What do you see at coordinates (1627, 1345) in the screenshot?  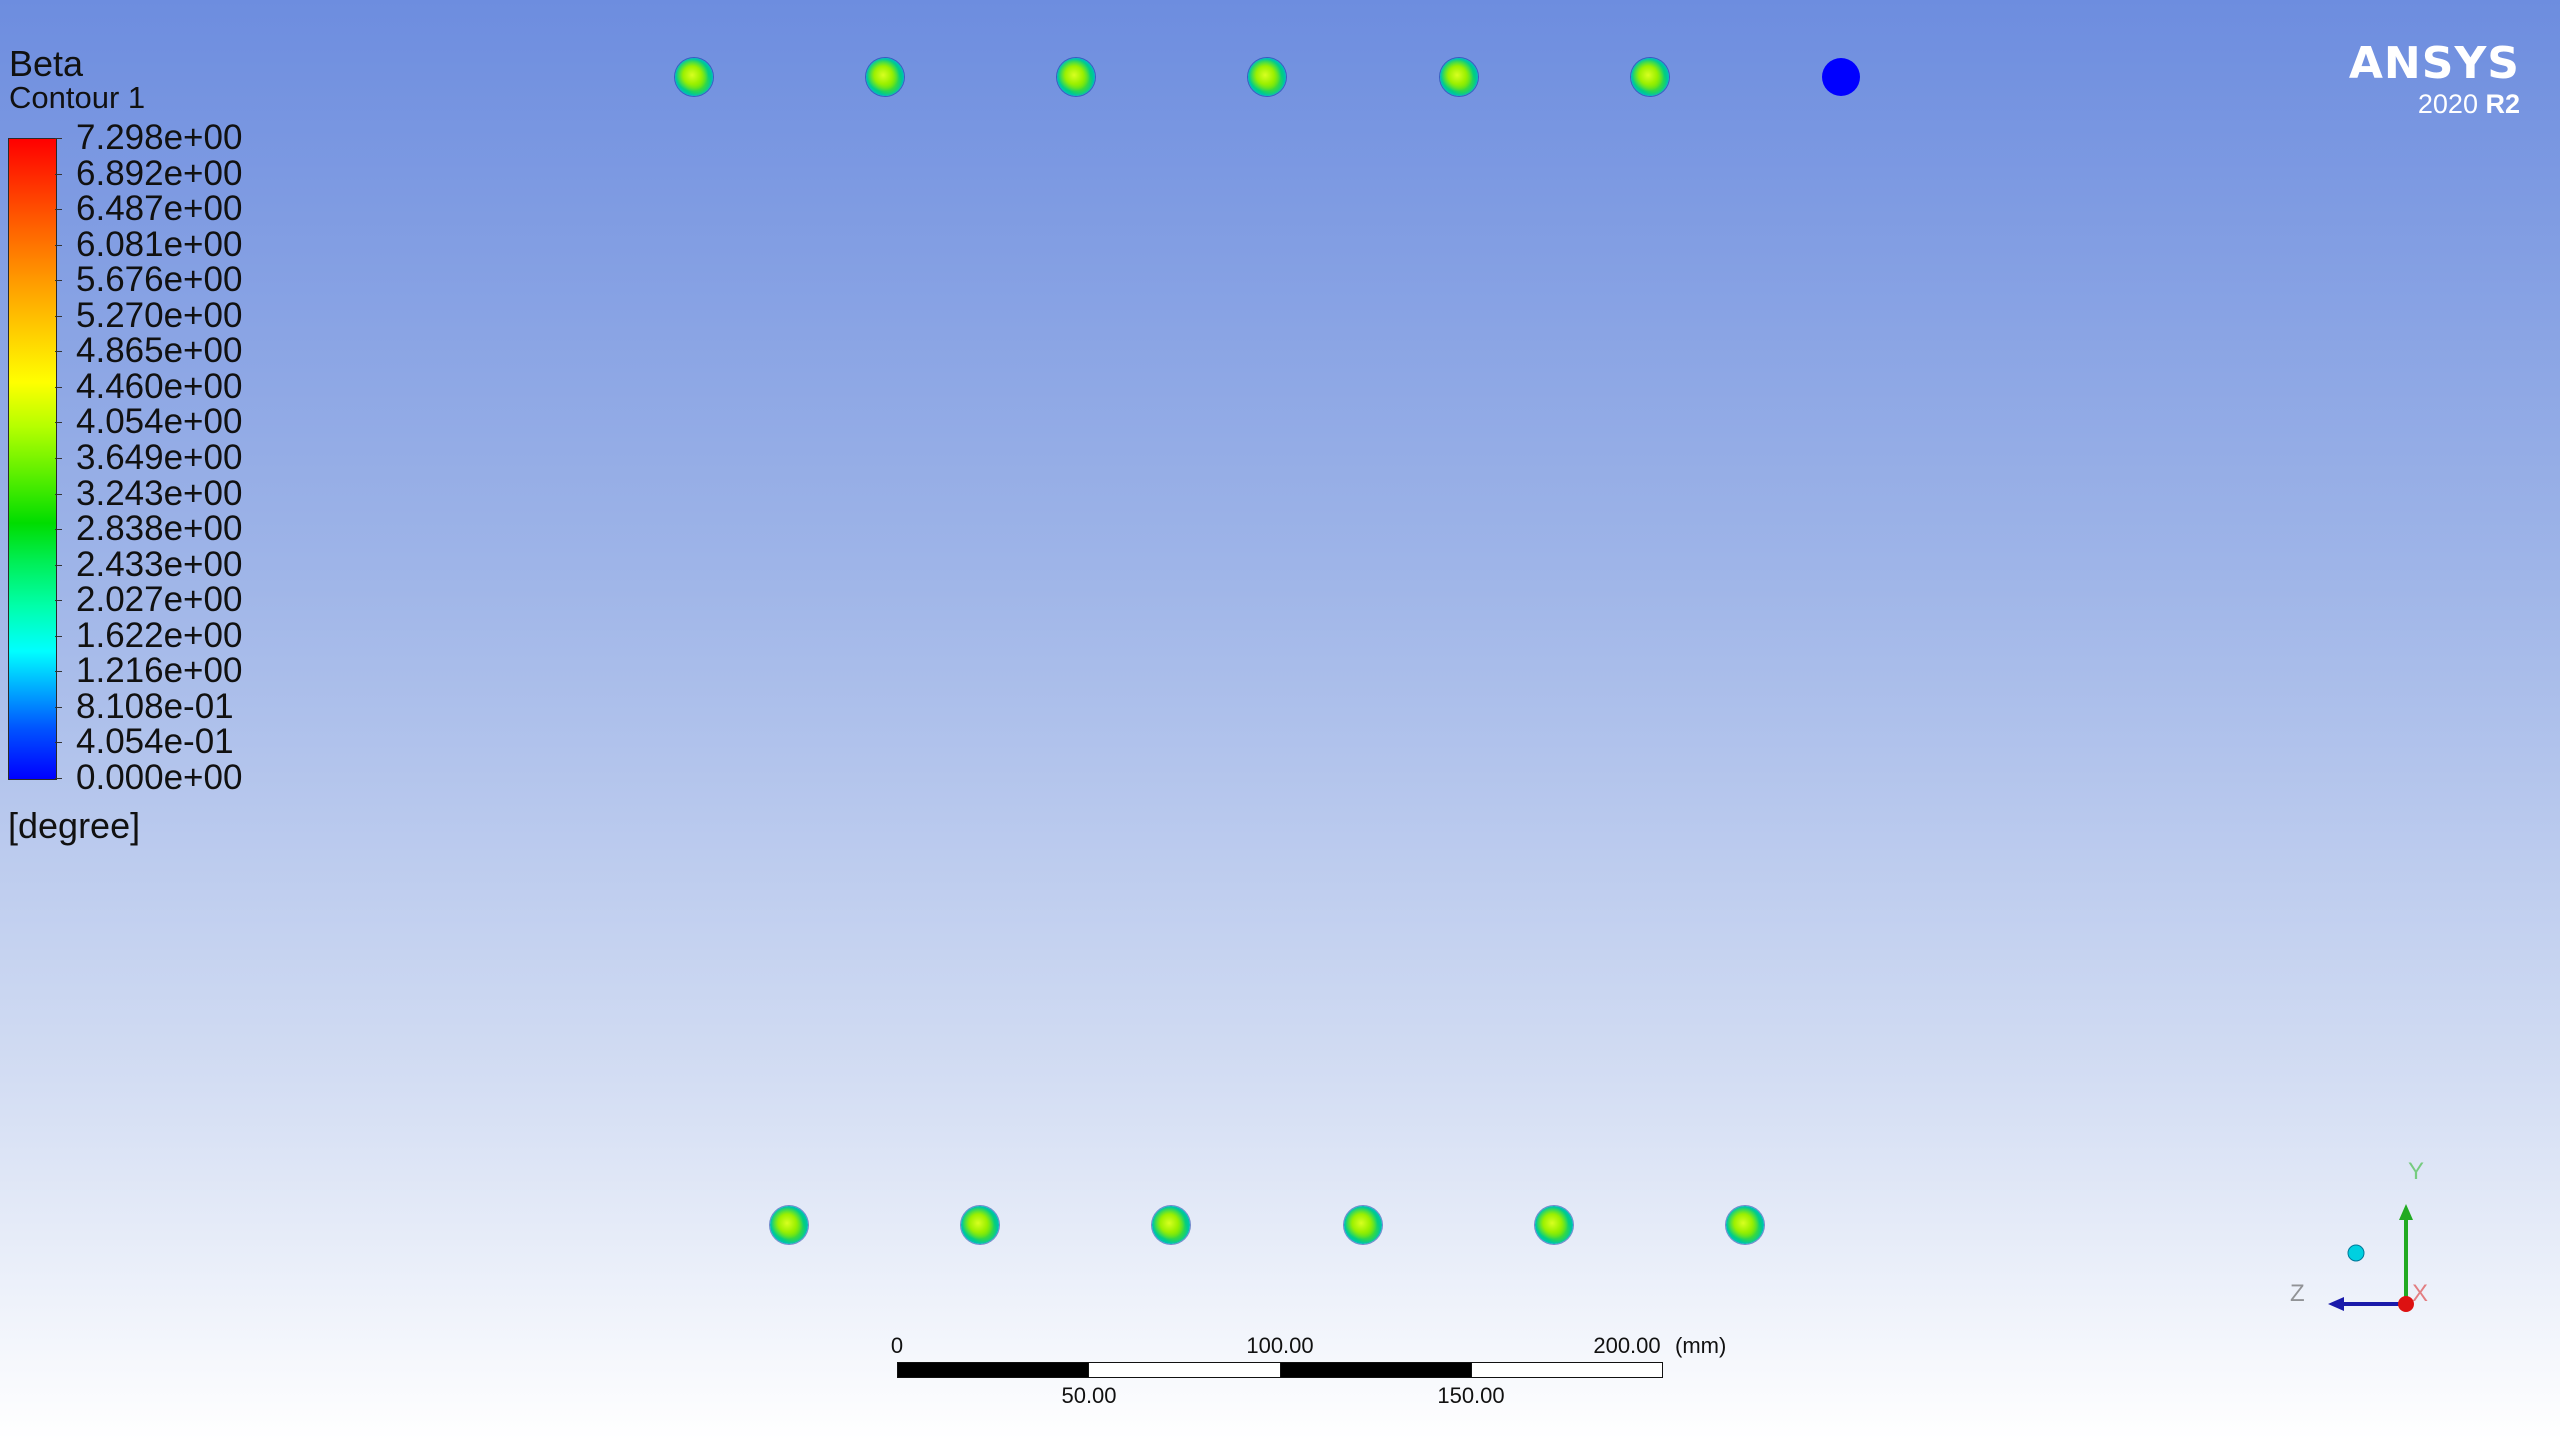 I see `scale-label-200: 200.00` at bounding box center [1627, 1345].